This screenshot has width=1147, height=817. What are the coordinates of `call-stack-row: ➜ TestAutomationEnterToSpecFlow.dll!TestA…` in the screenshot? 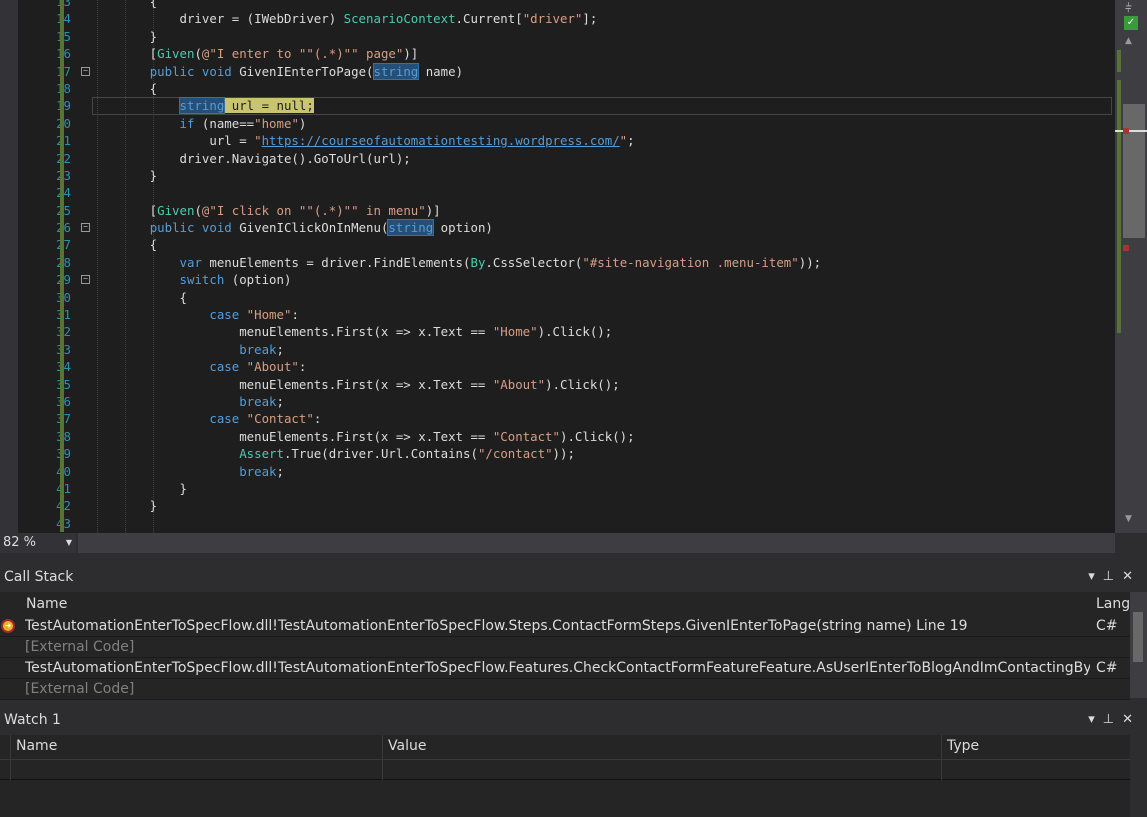 It's located at (565, 626).